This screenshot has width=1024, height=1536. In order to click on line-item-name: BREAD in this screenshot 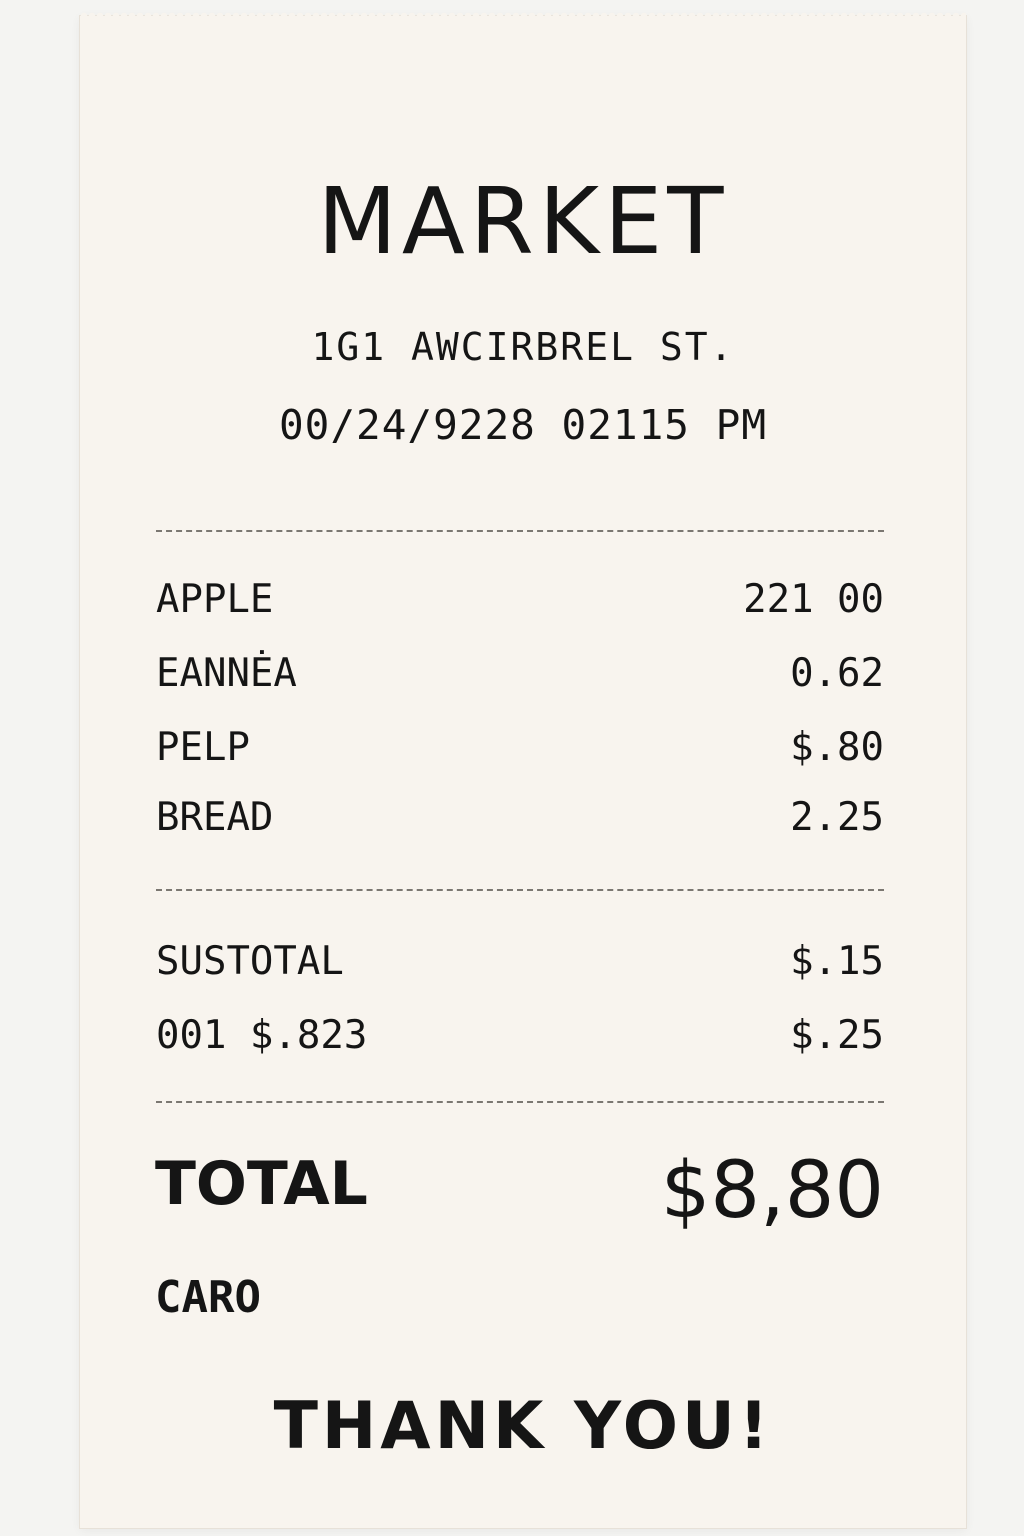, I will do `click(215, 817)`.